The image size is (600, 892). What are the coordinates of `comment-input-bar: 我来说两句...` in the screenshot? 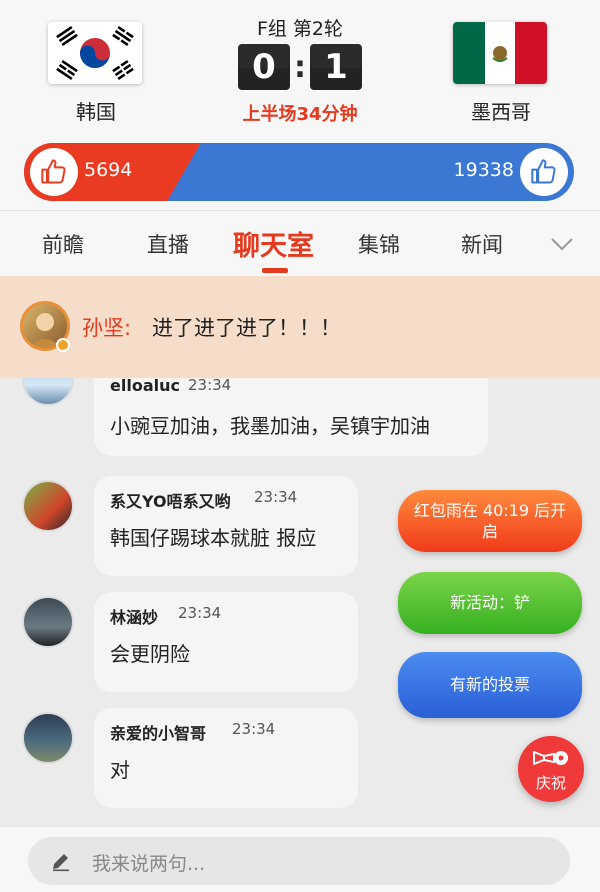 It's located at (300, 859).